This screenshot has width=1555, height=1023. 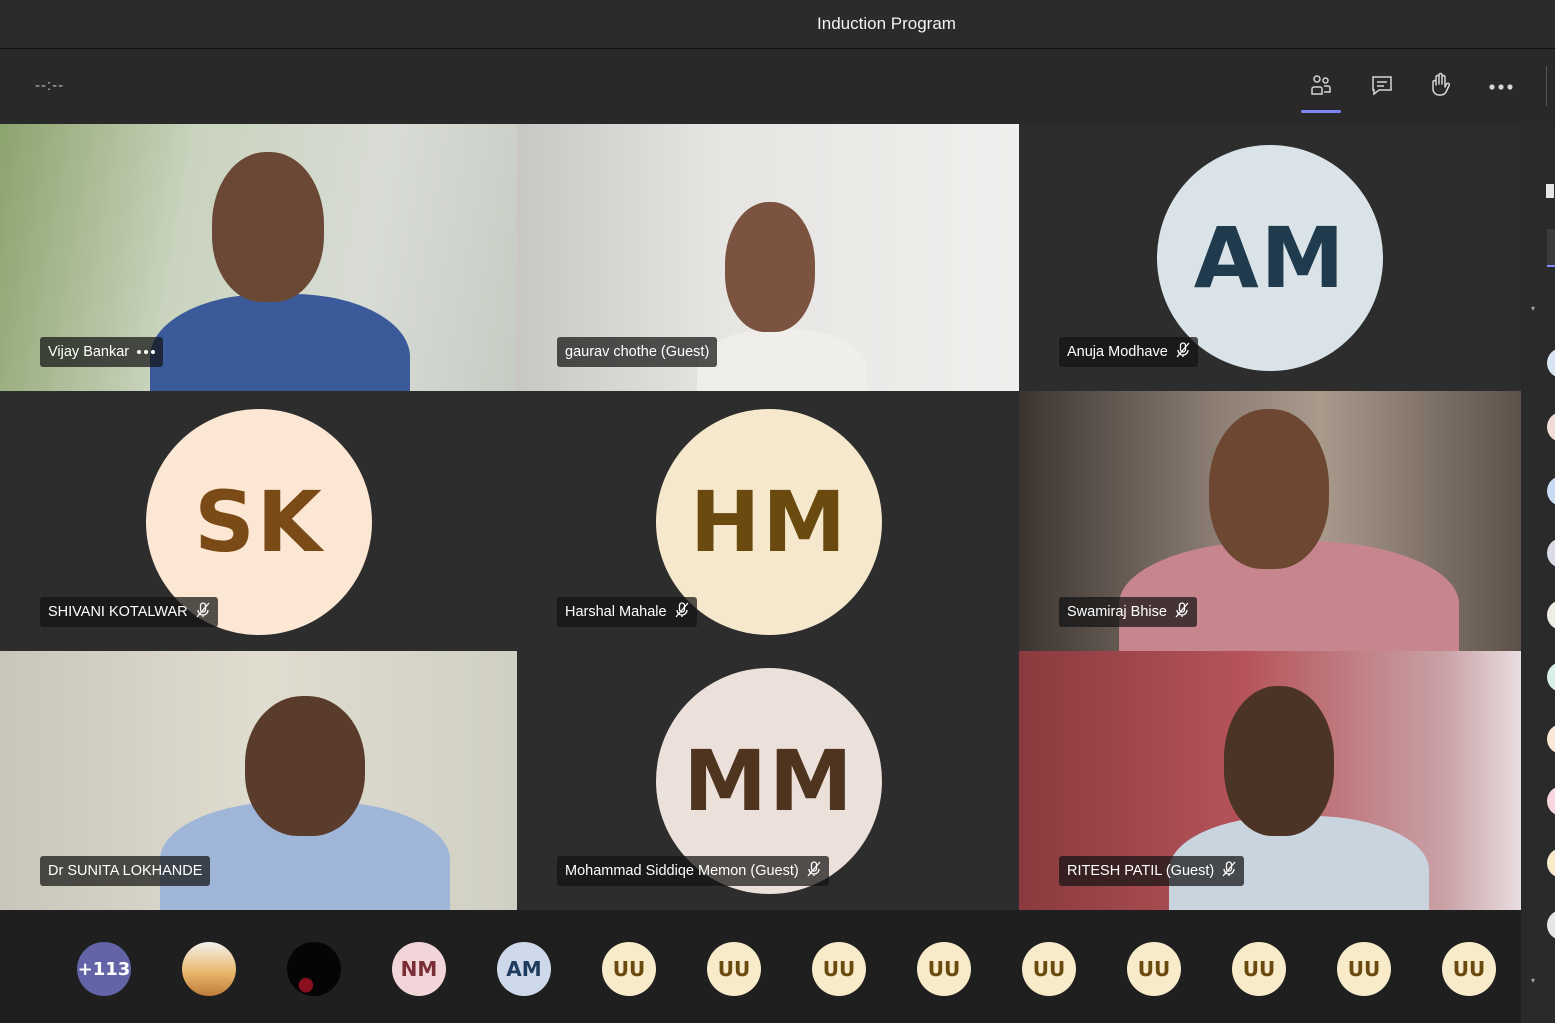 I want to click on participant-avatar-chip: AM, so click(x=524, y=969).